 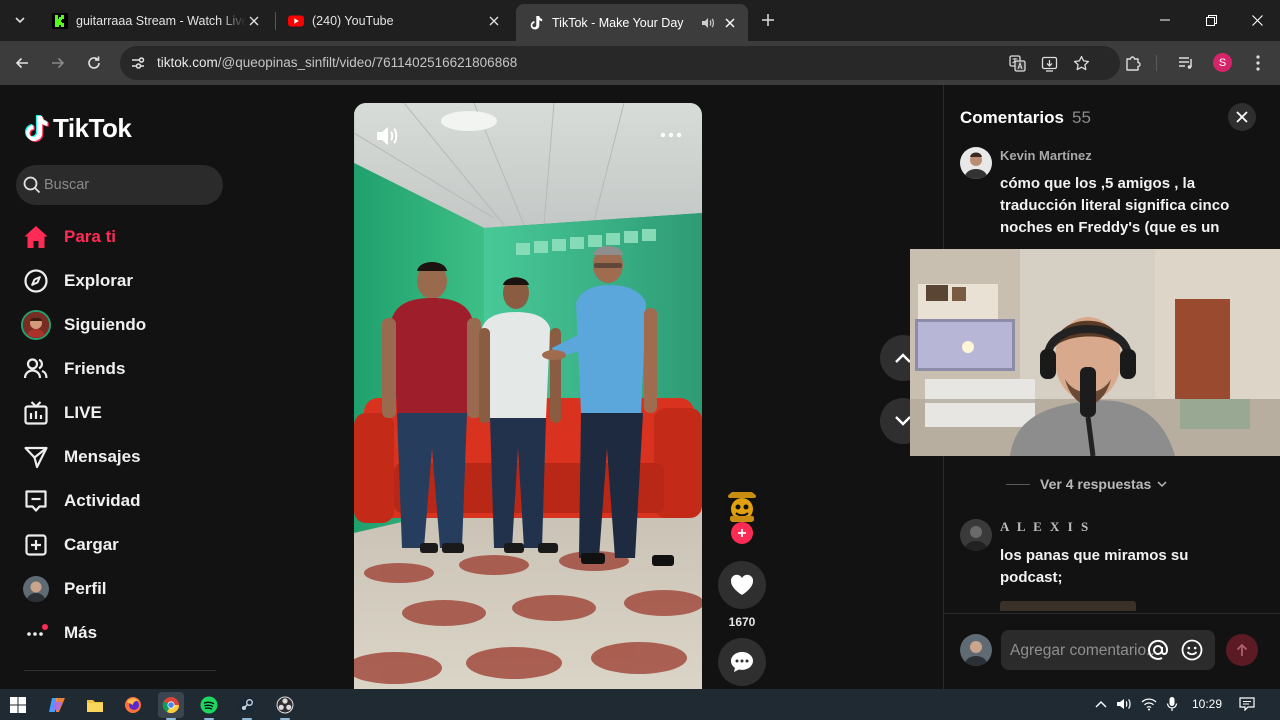 I want to click on video-more-button, so click(x=671, y=135).